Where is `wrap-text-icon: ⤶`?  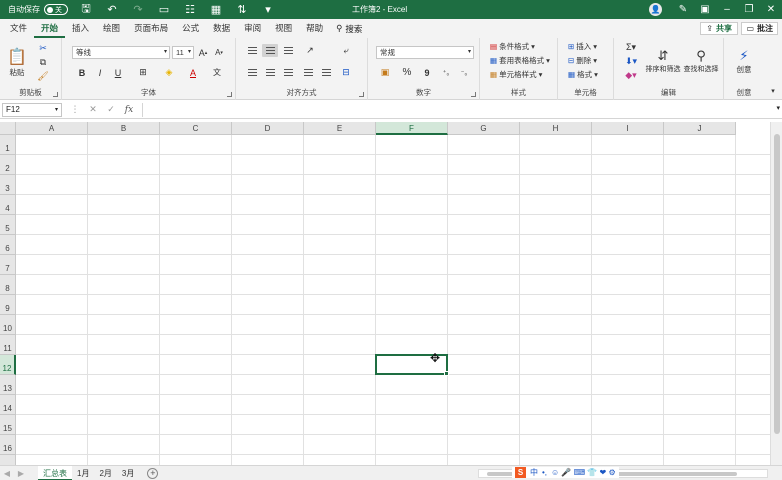
wrap-text-icon: ⤶ is located at coordinates (346, 50).